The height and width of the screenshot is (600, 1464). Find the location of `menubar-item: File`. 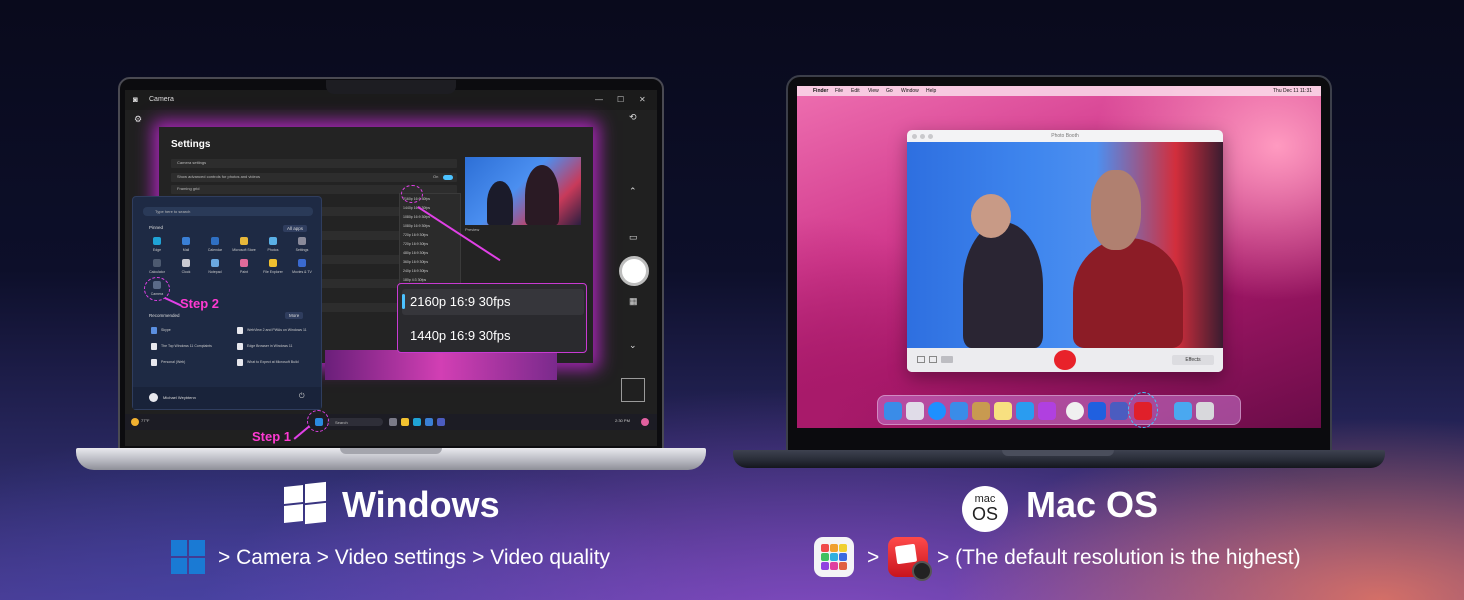

menubar-item: File is located at coordinates (839, 91).